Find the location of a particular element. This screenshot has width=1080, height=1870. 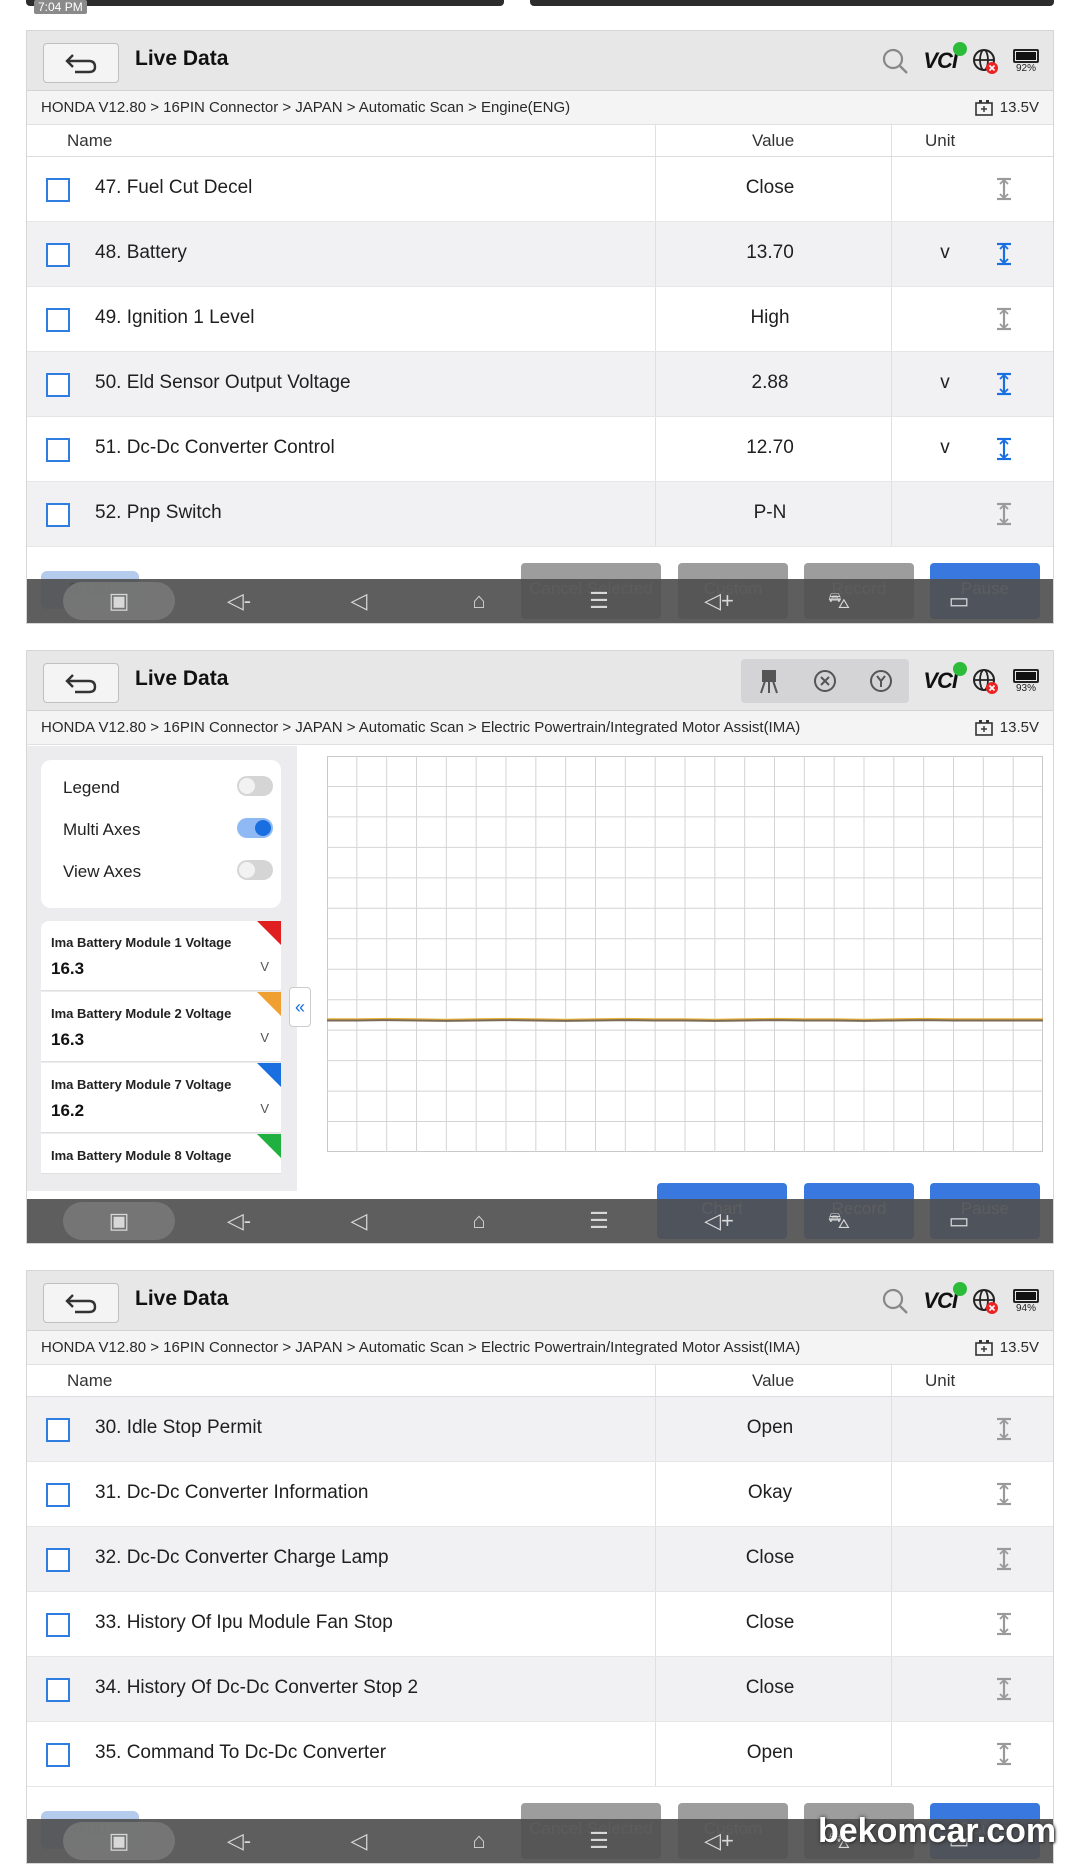

series-item: Ima Battery Module 1 Voltage 16.3 V is located at coordinates (161, 956).